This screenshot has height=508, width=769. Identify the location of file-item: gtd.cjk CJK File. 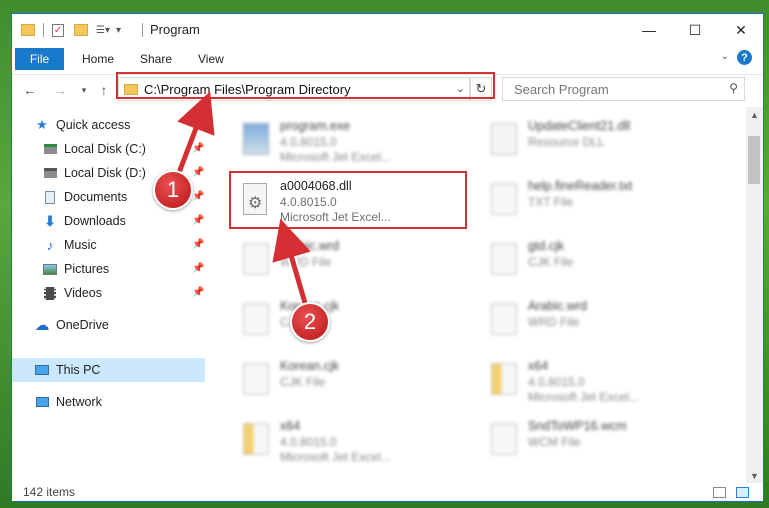
(595, 261).